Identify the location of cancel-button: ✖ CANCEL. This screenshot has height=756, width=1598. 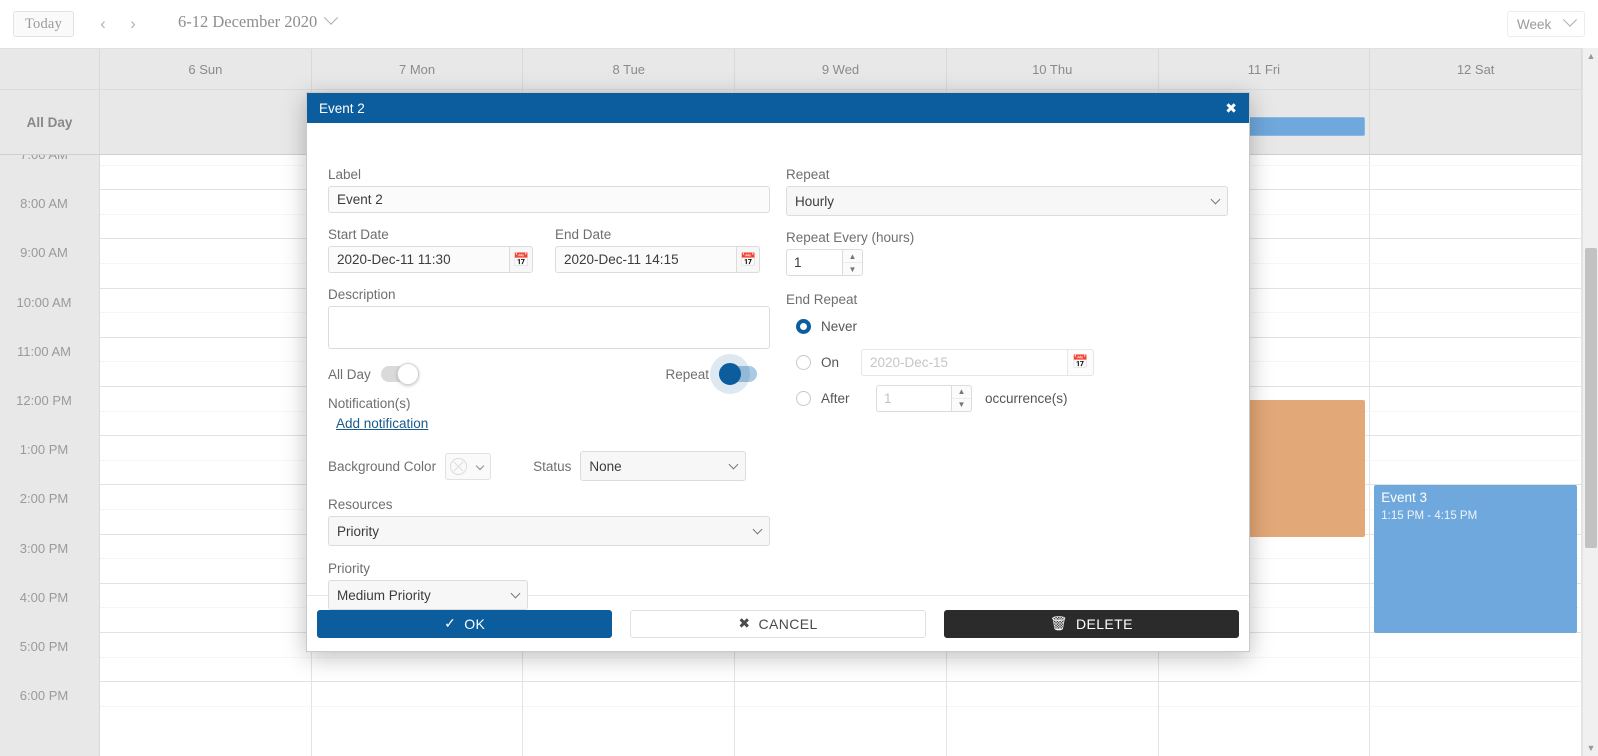
(778, 623).